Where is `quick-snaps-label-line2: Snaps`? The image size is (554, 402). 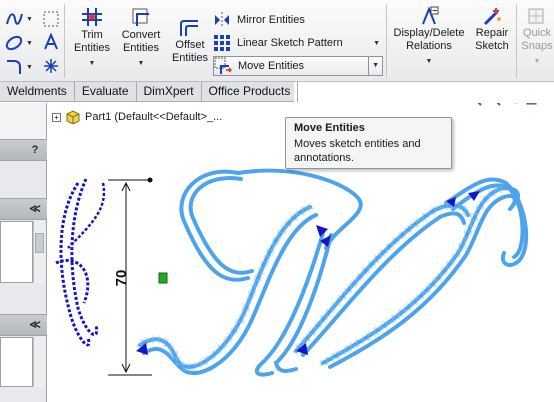
quick-snaps-label-line2: Snaps is located at coordinates (537, 46).